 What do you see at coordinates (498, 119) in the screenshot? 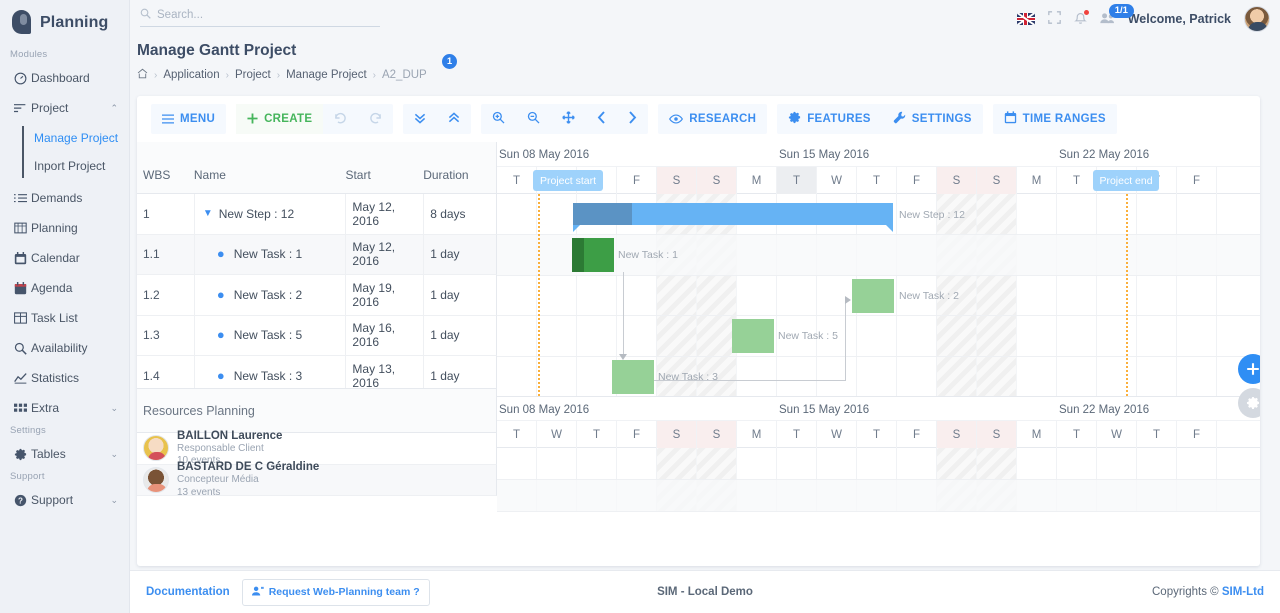
I see `zoom-in-button` at bounding box center [498, 119].